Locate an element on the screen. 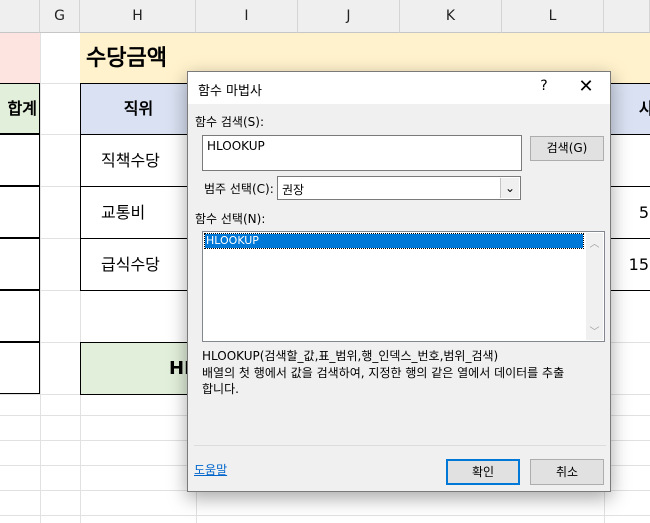  cell-row-label: 교통비 is located at coordinates (138, 212).